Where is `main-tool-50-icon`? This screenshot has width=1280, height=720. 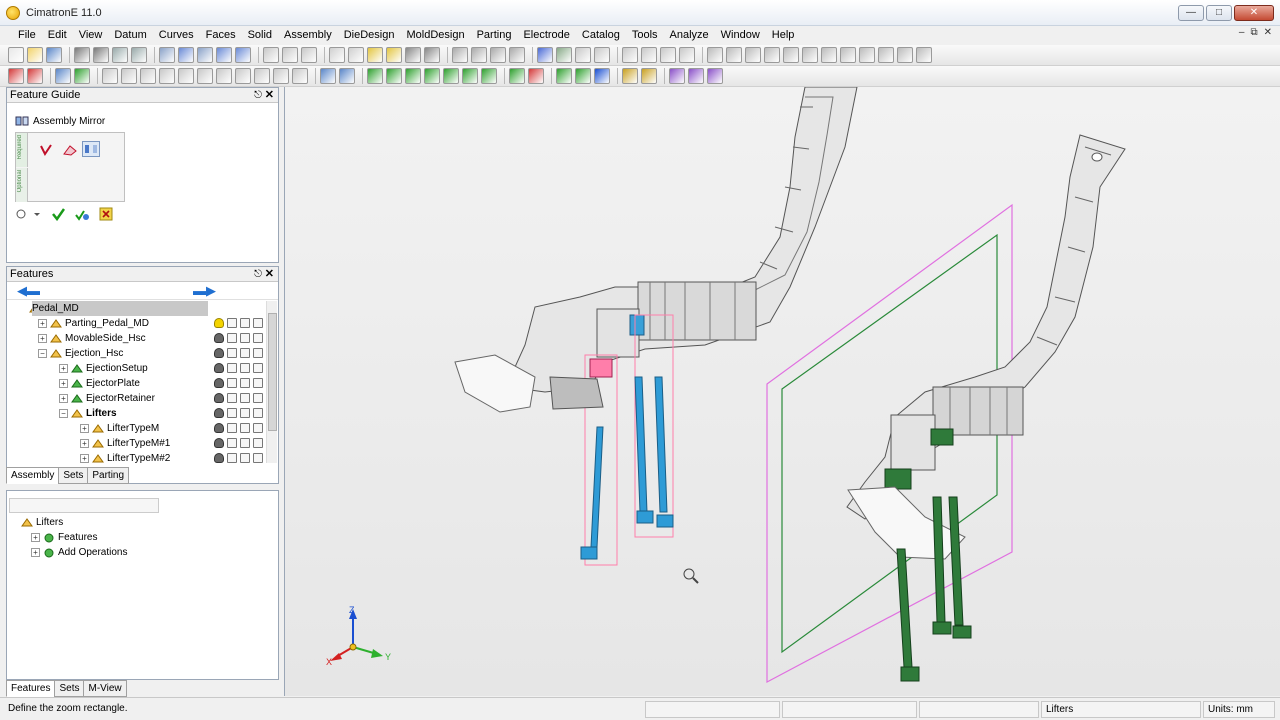
main-tool-50-icon is located at coordinates (886, 55).